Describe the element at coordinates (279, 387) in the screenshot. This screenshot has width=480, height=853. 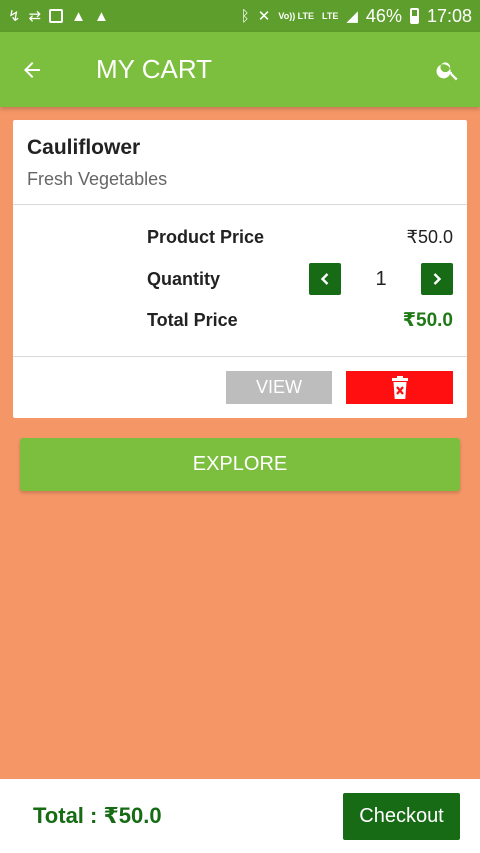
I see `view-button: VIEW` at that location.